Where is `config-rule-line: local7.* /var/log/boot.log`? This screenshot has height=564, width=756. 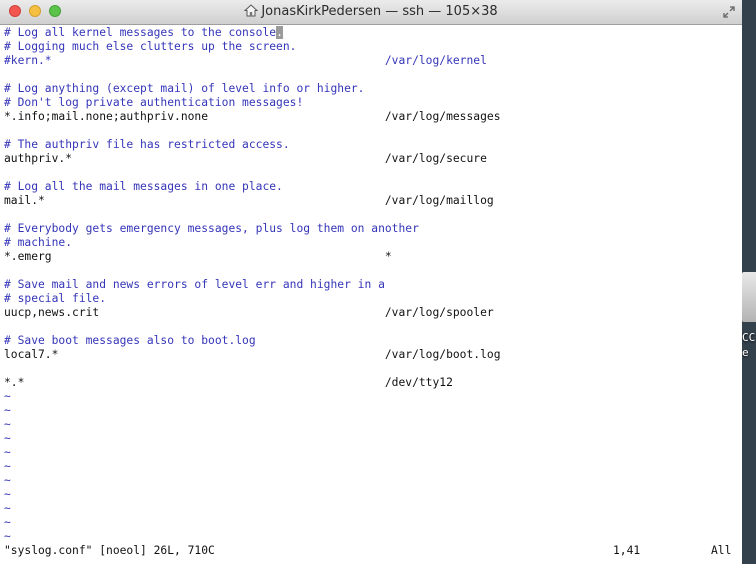
config-rule-line: local7.* /var/log/boot.log is located at coordinates (252, 355).